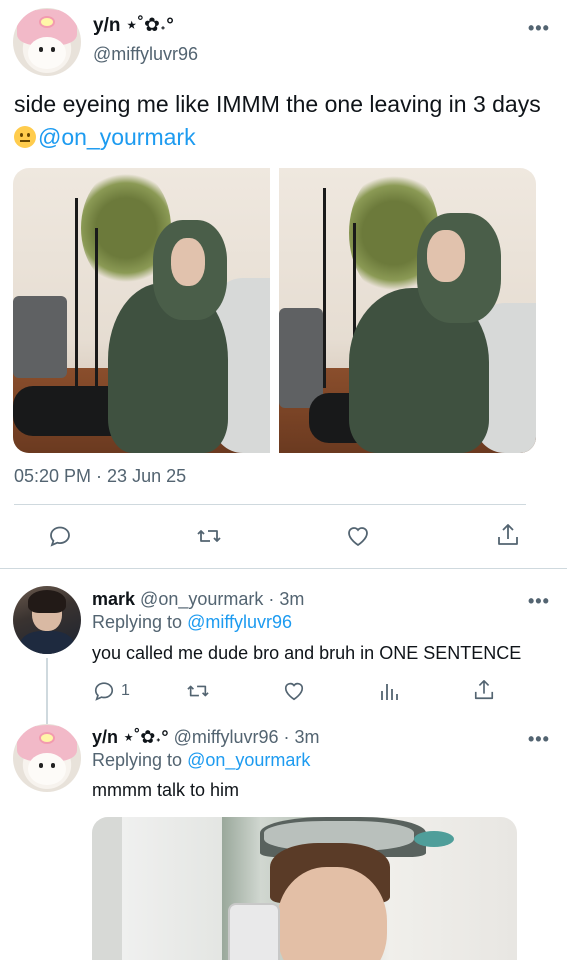 This screenshot has height=960, width=567. Describe the element at coordinates (100, 476) in the screenshot. I see `timestamp: 05:20 PM · 23 Jun 25` at that location.